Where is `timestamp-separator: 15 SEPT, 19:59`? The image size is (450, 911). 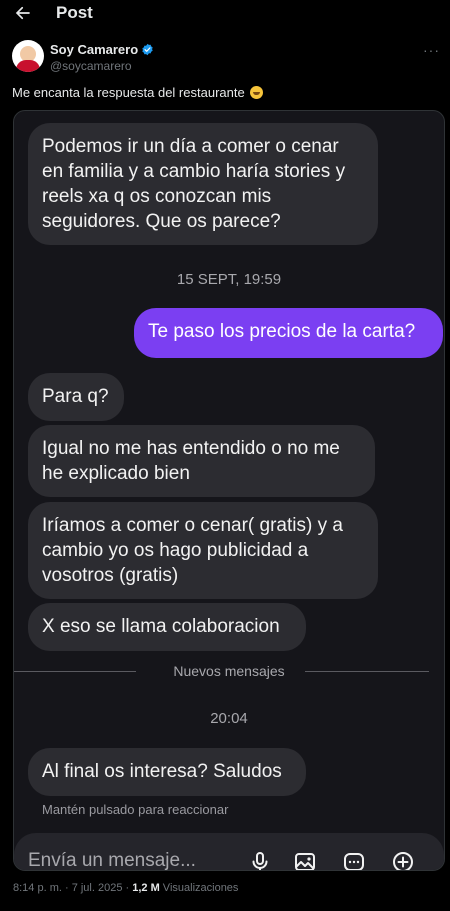 timestamp-separator: 15 SEPT, 19:59 is located at coordinates (229, 279).